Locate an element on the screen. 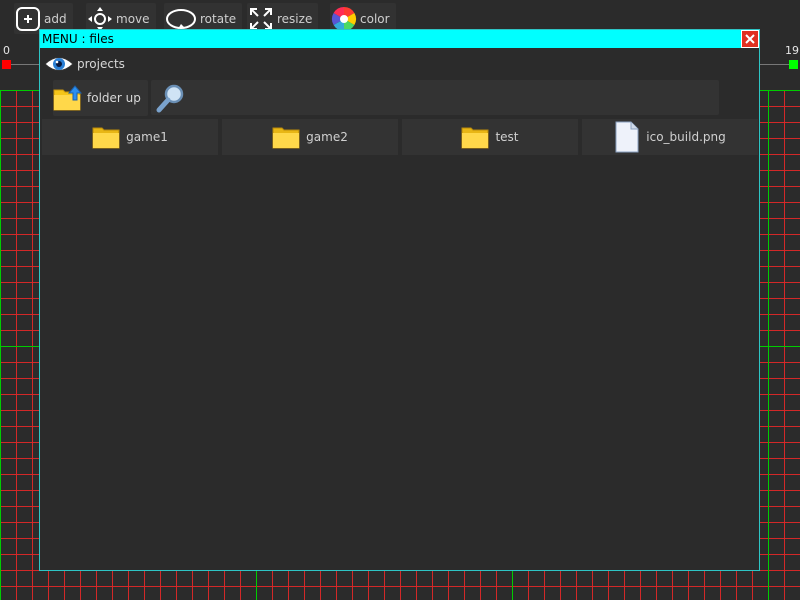 This screenshot has height=600, width=800. dialog-title-bar: MENU : files is located at coordinates (399, 39).